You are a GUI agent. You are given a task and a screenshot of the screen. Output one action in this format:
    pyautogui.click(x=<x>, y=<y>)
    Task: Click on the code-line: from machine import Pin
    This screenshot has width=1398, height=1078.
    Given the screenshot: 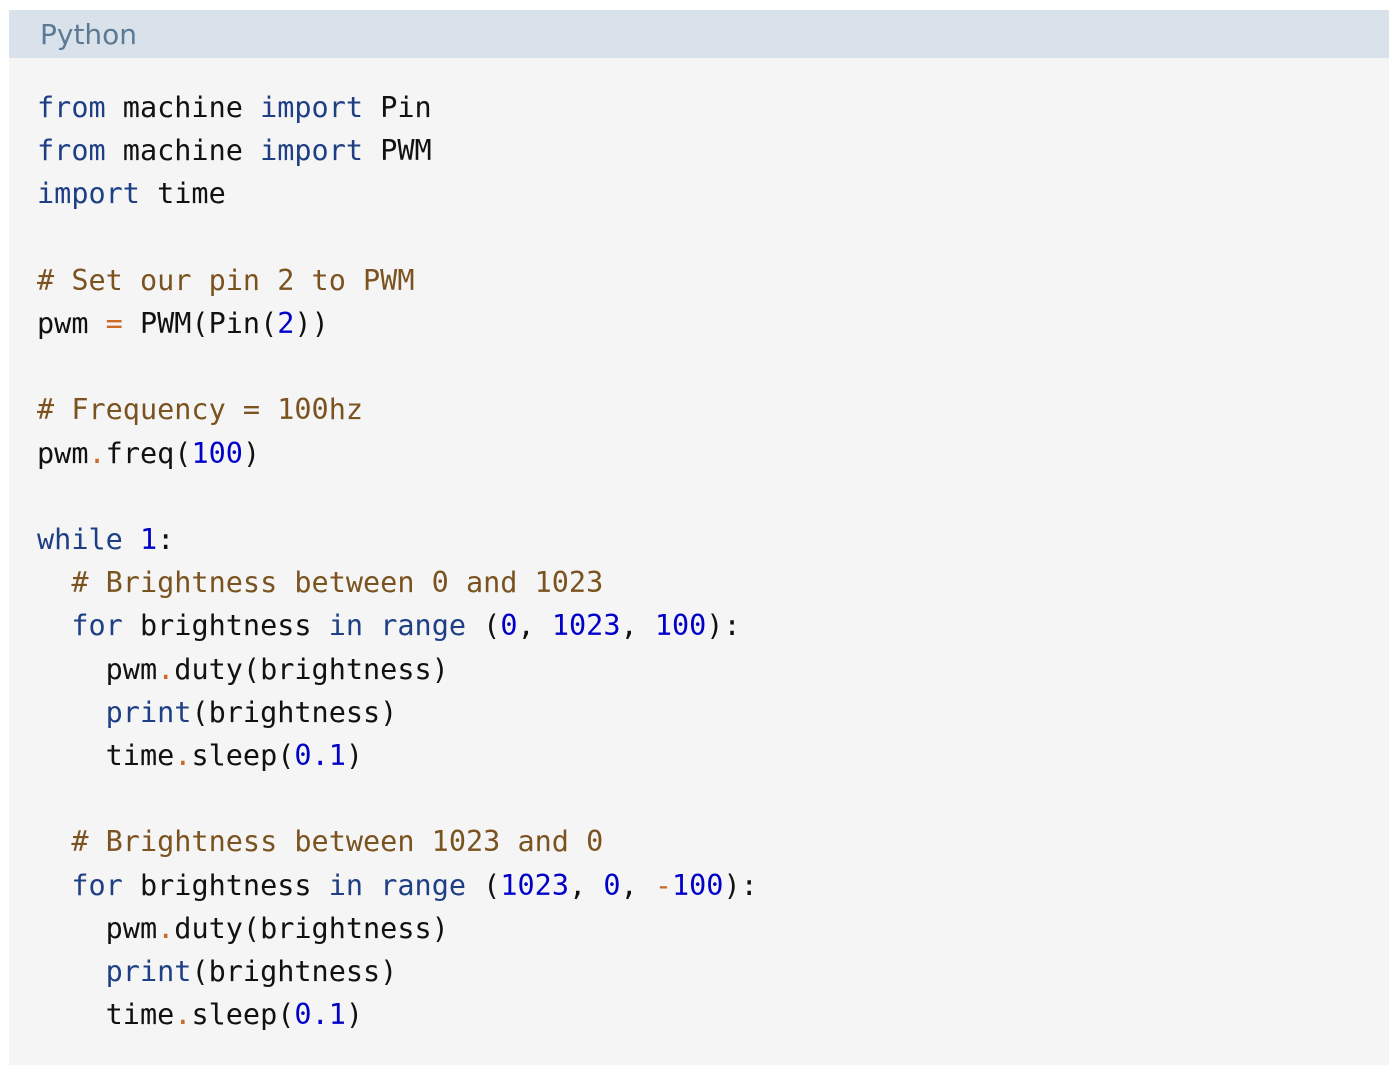 What is the action you would take?
    pyautogui.click(x=234, y=107)
    